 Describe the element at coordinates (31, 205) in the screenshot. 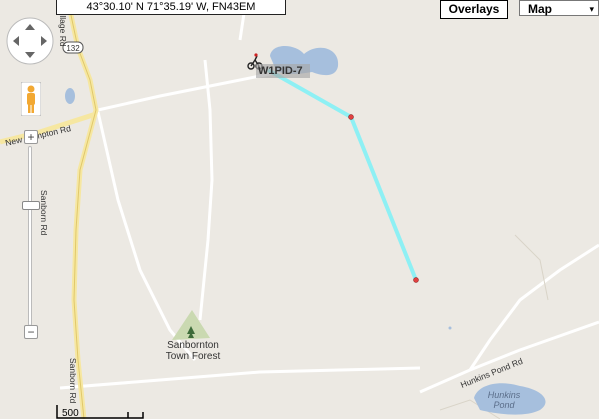

I see `zoom-slider-handle` at that location.